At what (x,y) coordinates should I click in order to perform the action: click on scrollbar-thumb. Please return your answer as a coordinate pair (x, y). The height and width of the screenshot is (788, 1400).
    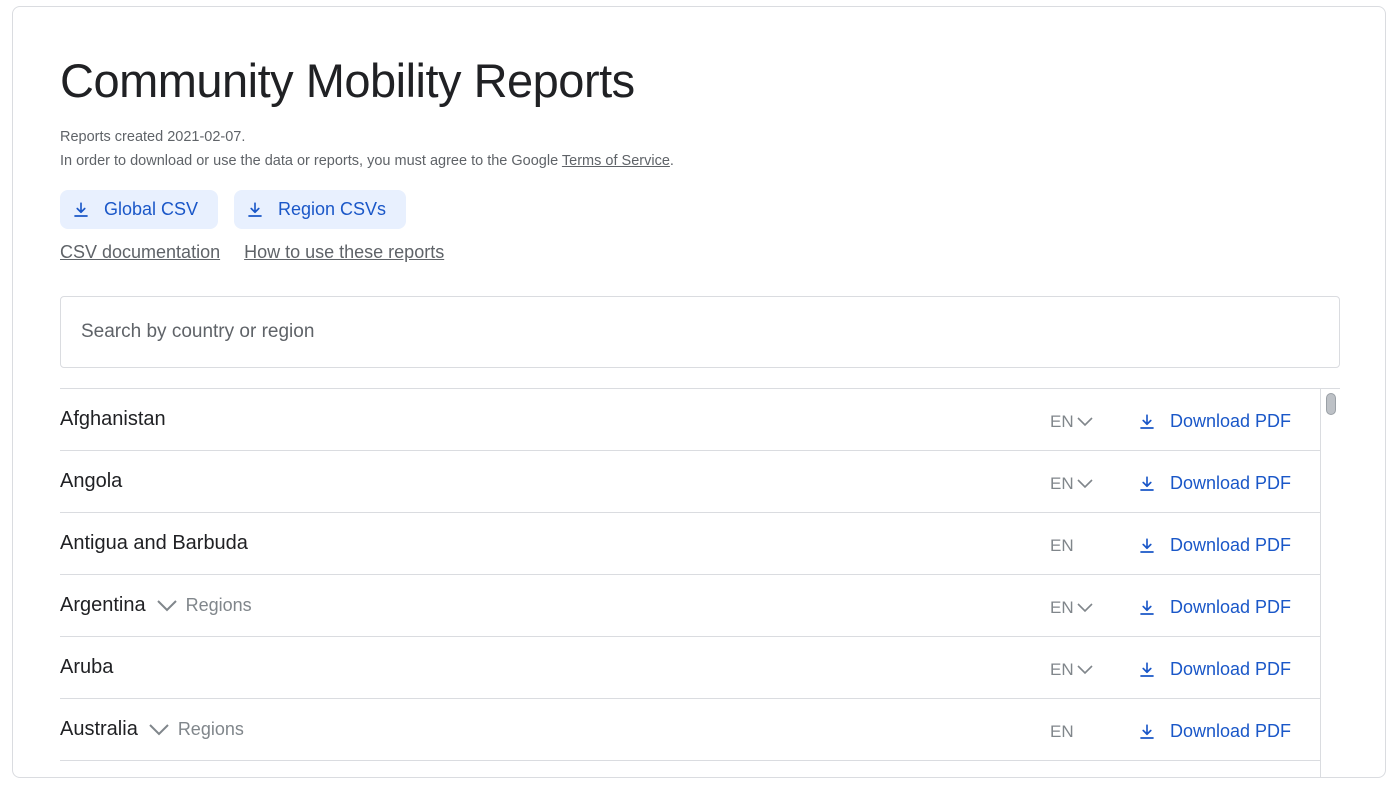
    Looking at the image, I should click on (1331, 404).